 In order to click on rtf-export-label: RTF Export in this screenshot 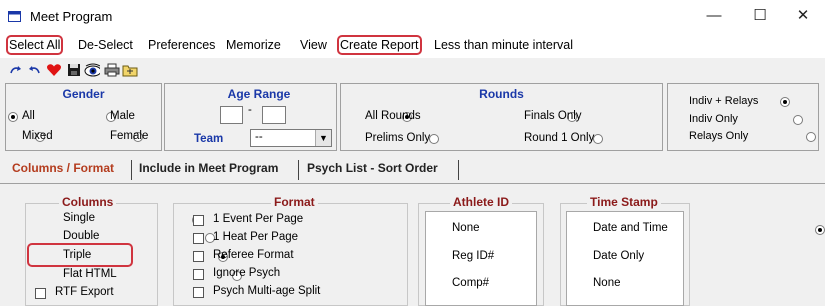, I will do `click(84, 292)`.